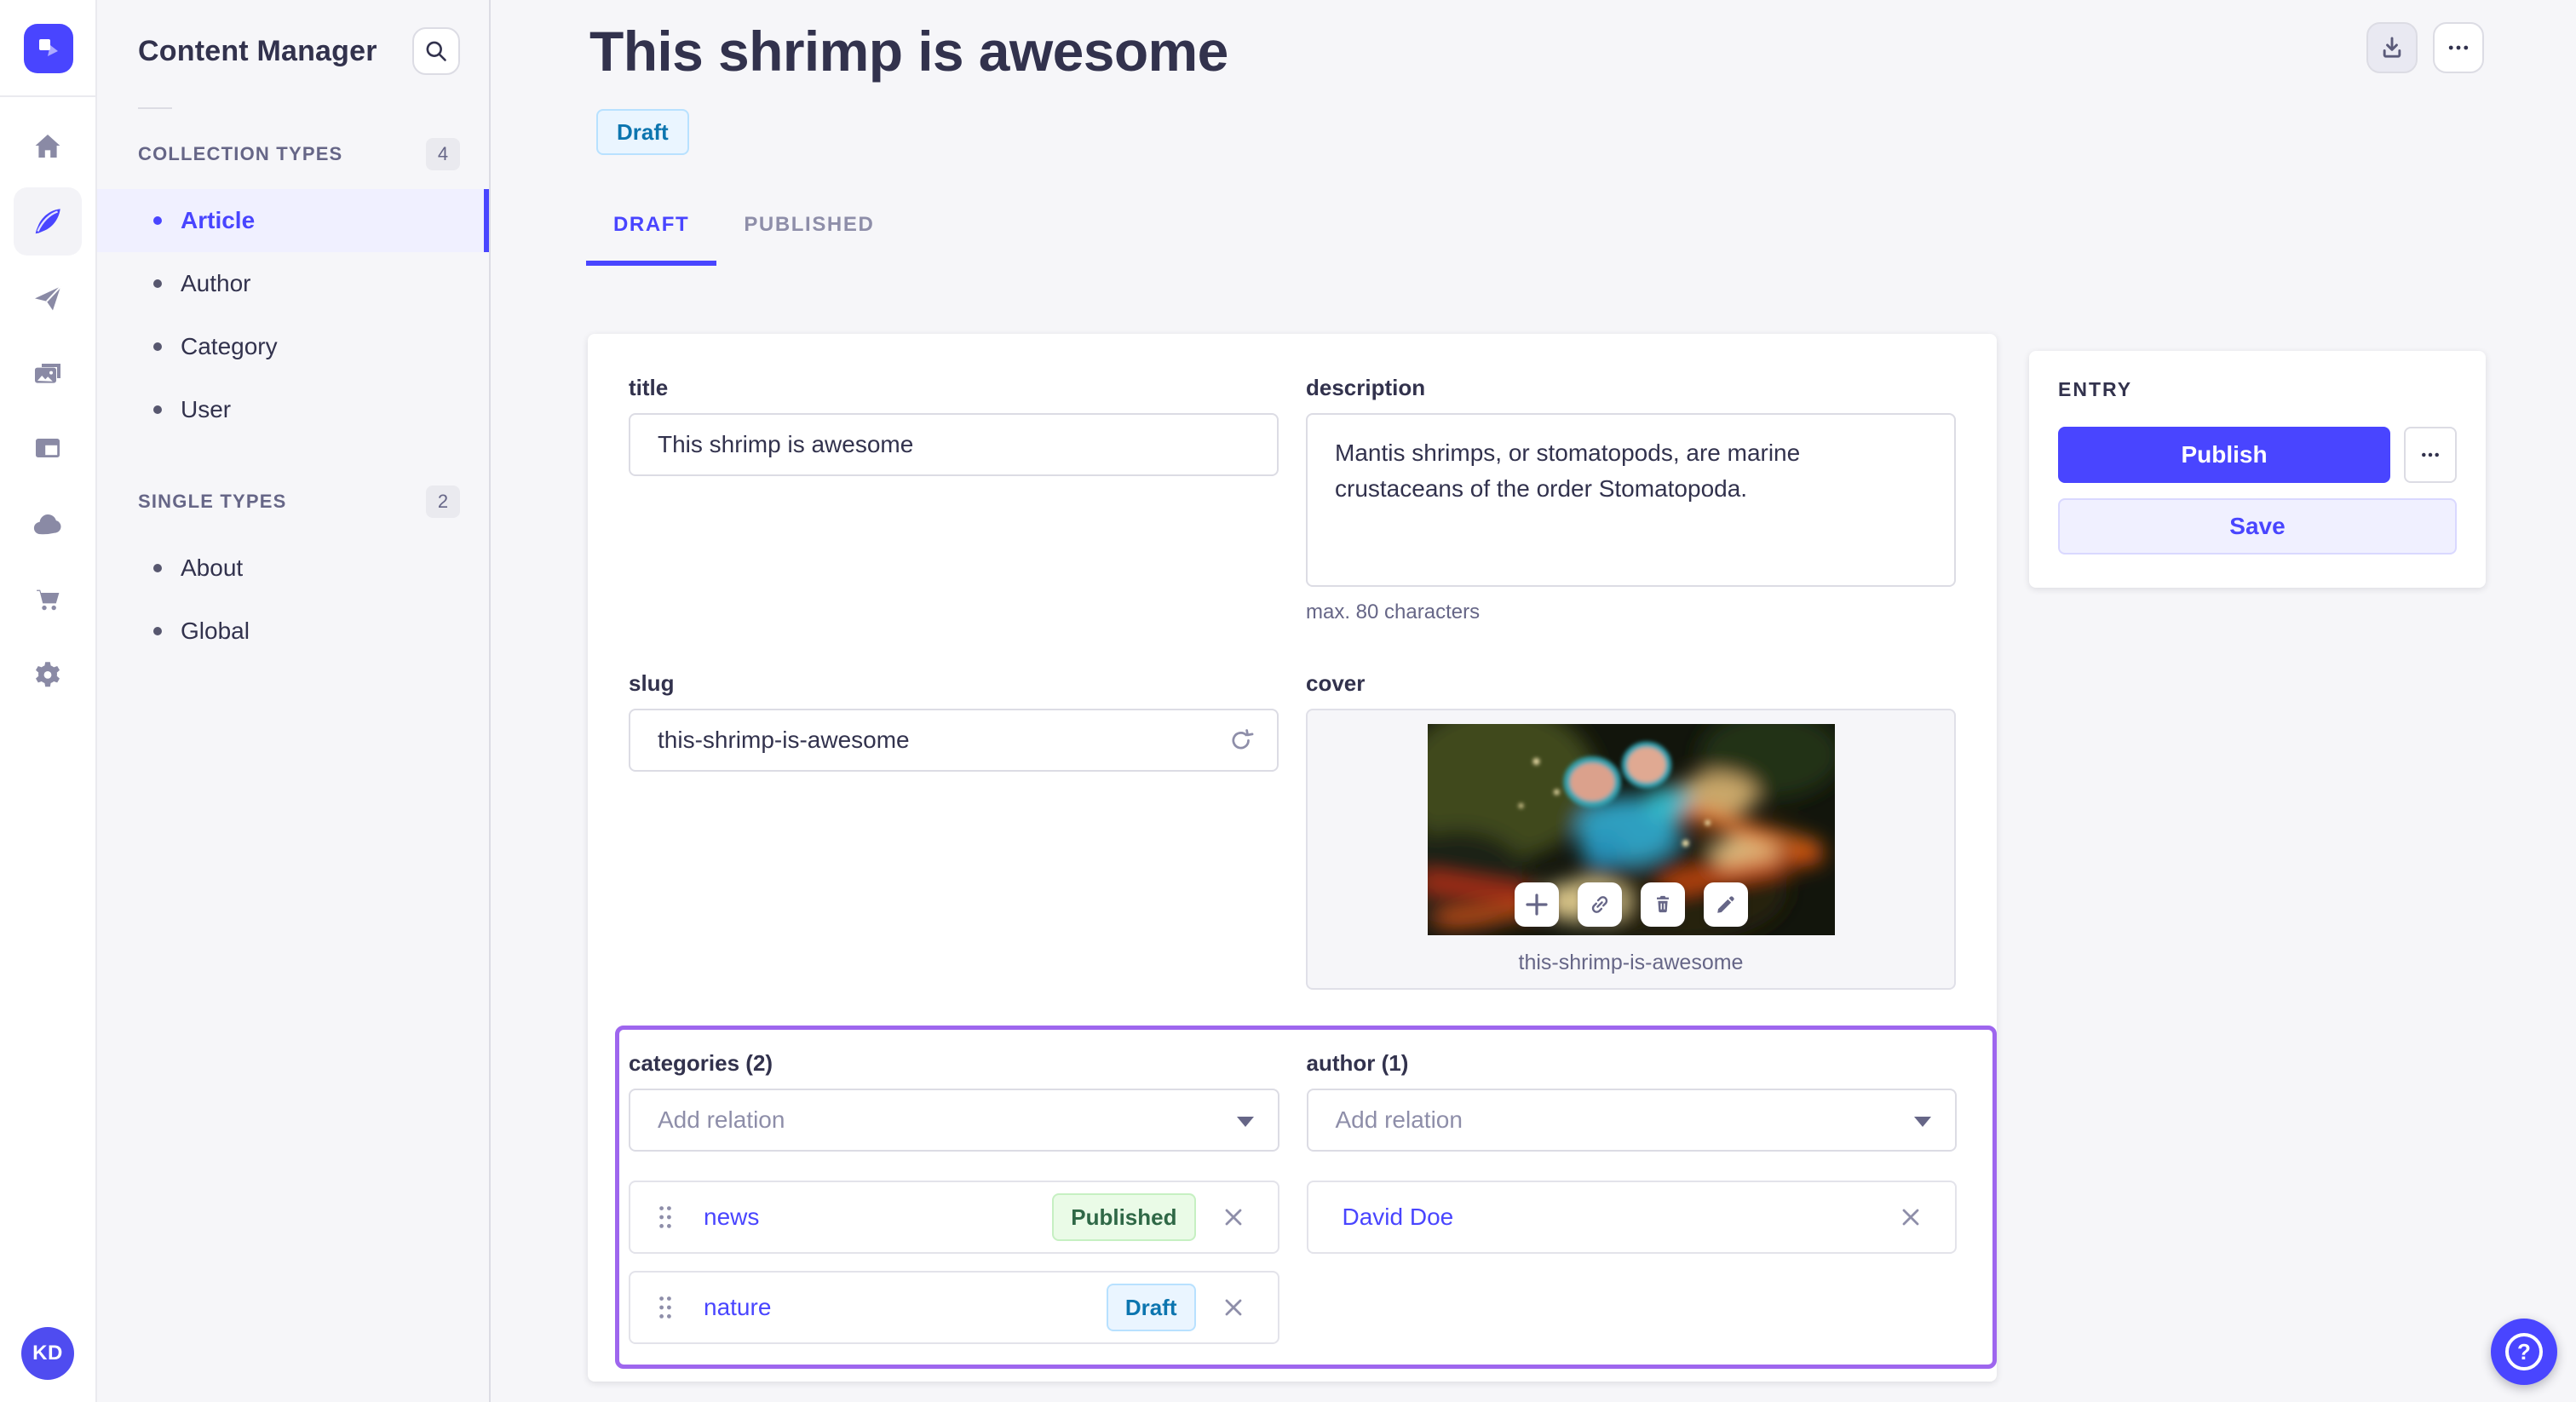 Image resolution: width=2576 pixels, height=1402 pixels. What do you see at coordinates (1366, 387) in the screenshot?
I see `description-field-label: description` at bounding box center [1366, 387].